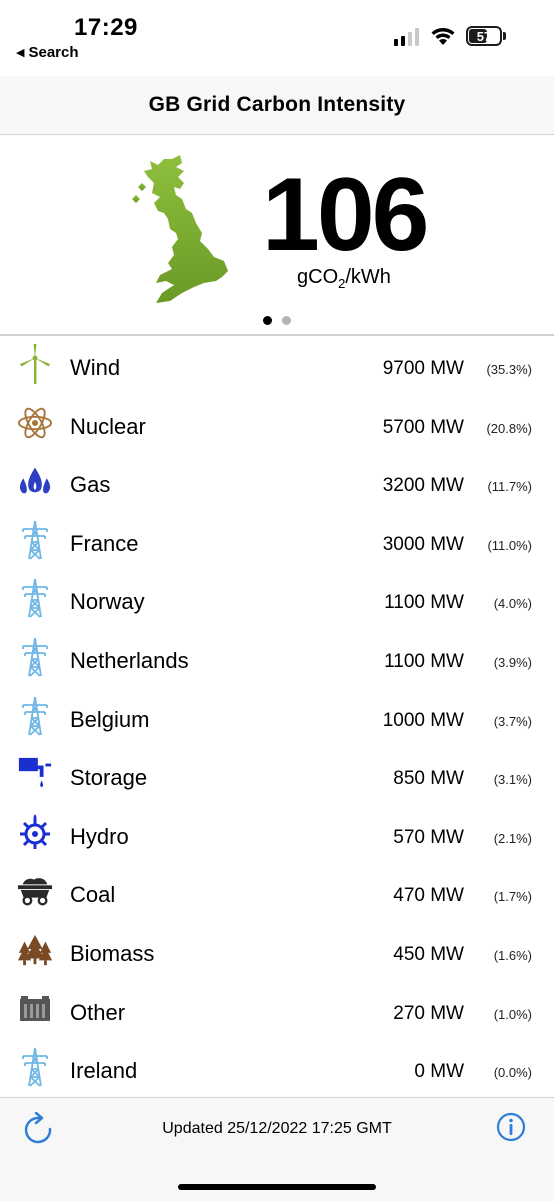 The width and height of the screenshot is (554, 1201). Describe the element at coordinates (180, 229) in the screenshot. I see `great-britain-map-icon` at that location.